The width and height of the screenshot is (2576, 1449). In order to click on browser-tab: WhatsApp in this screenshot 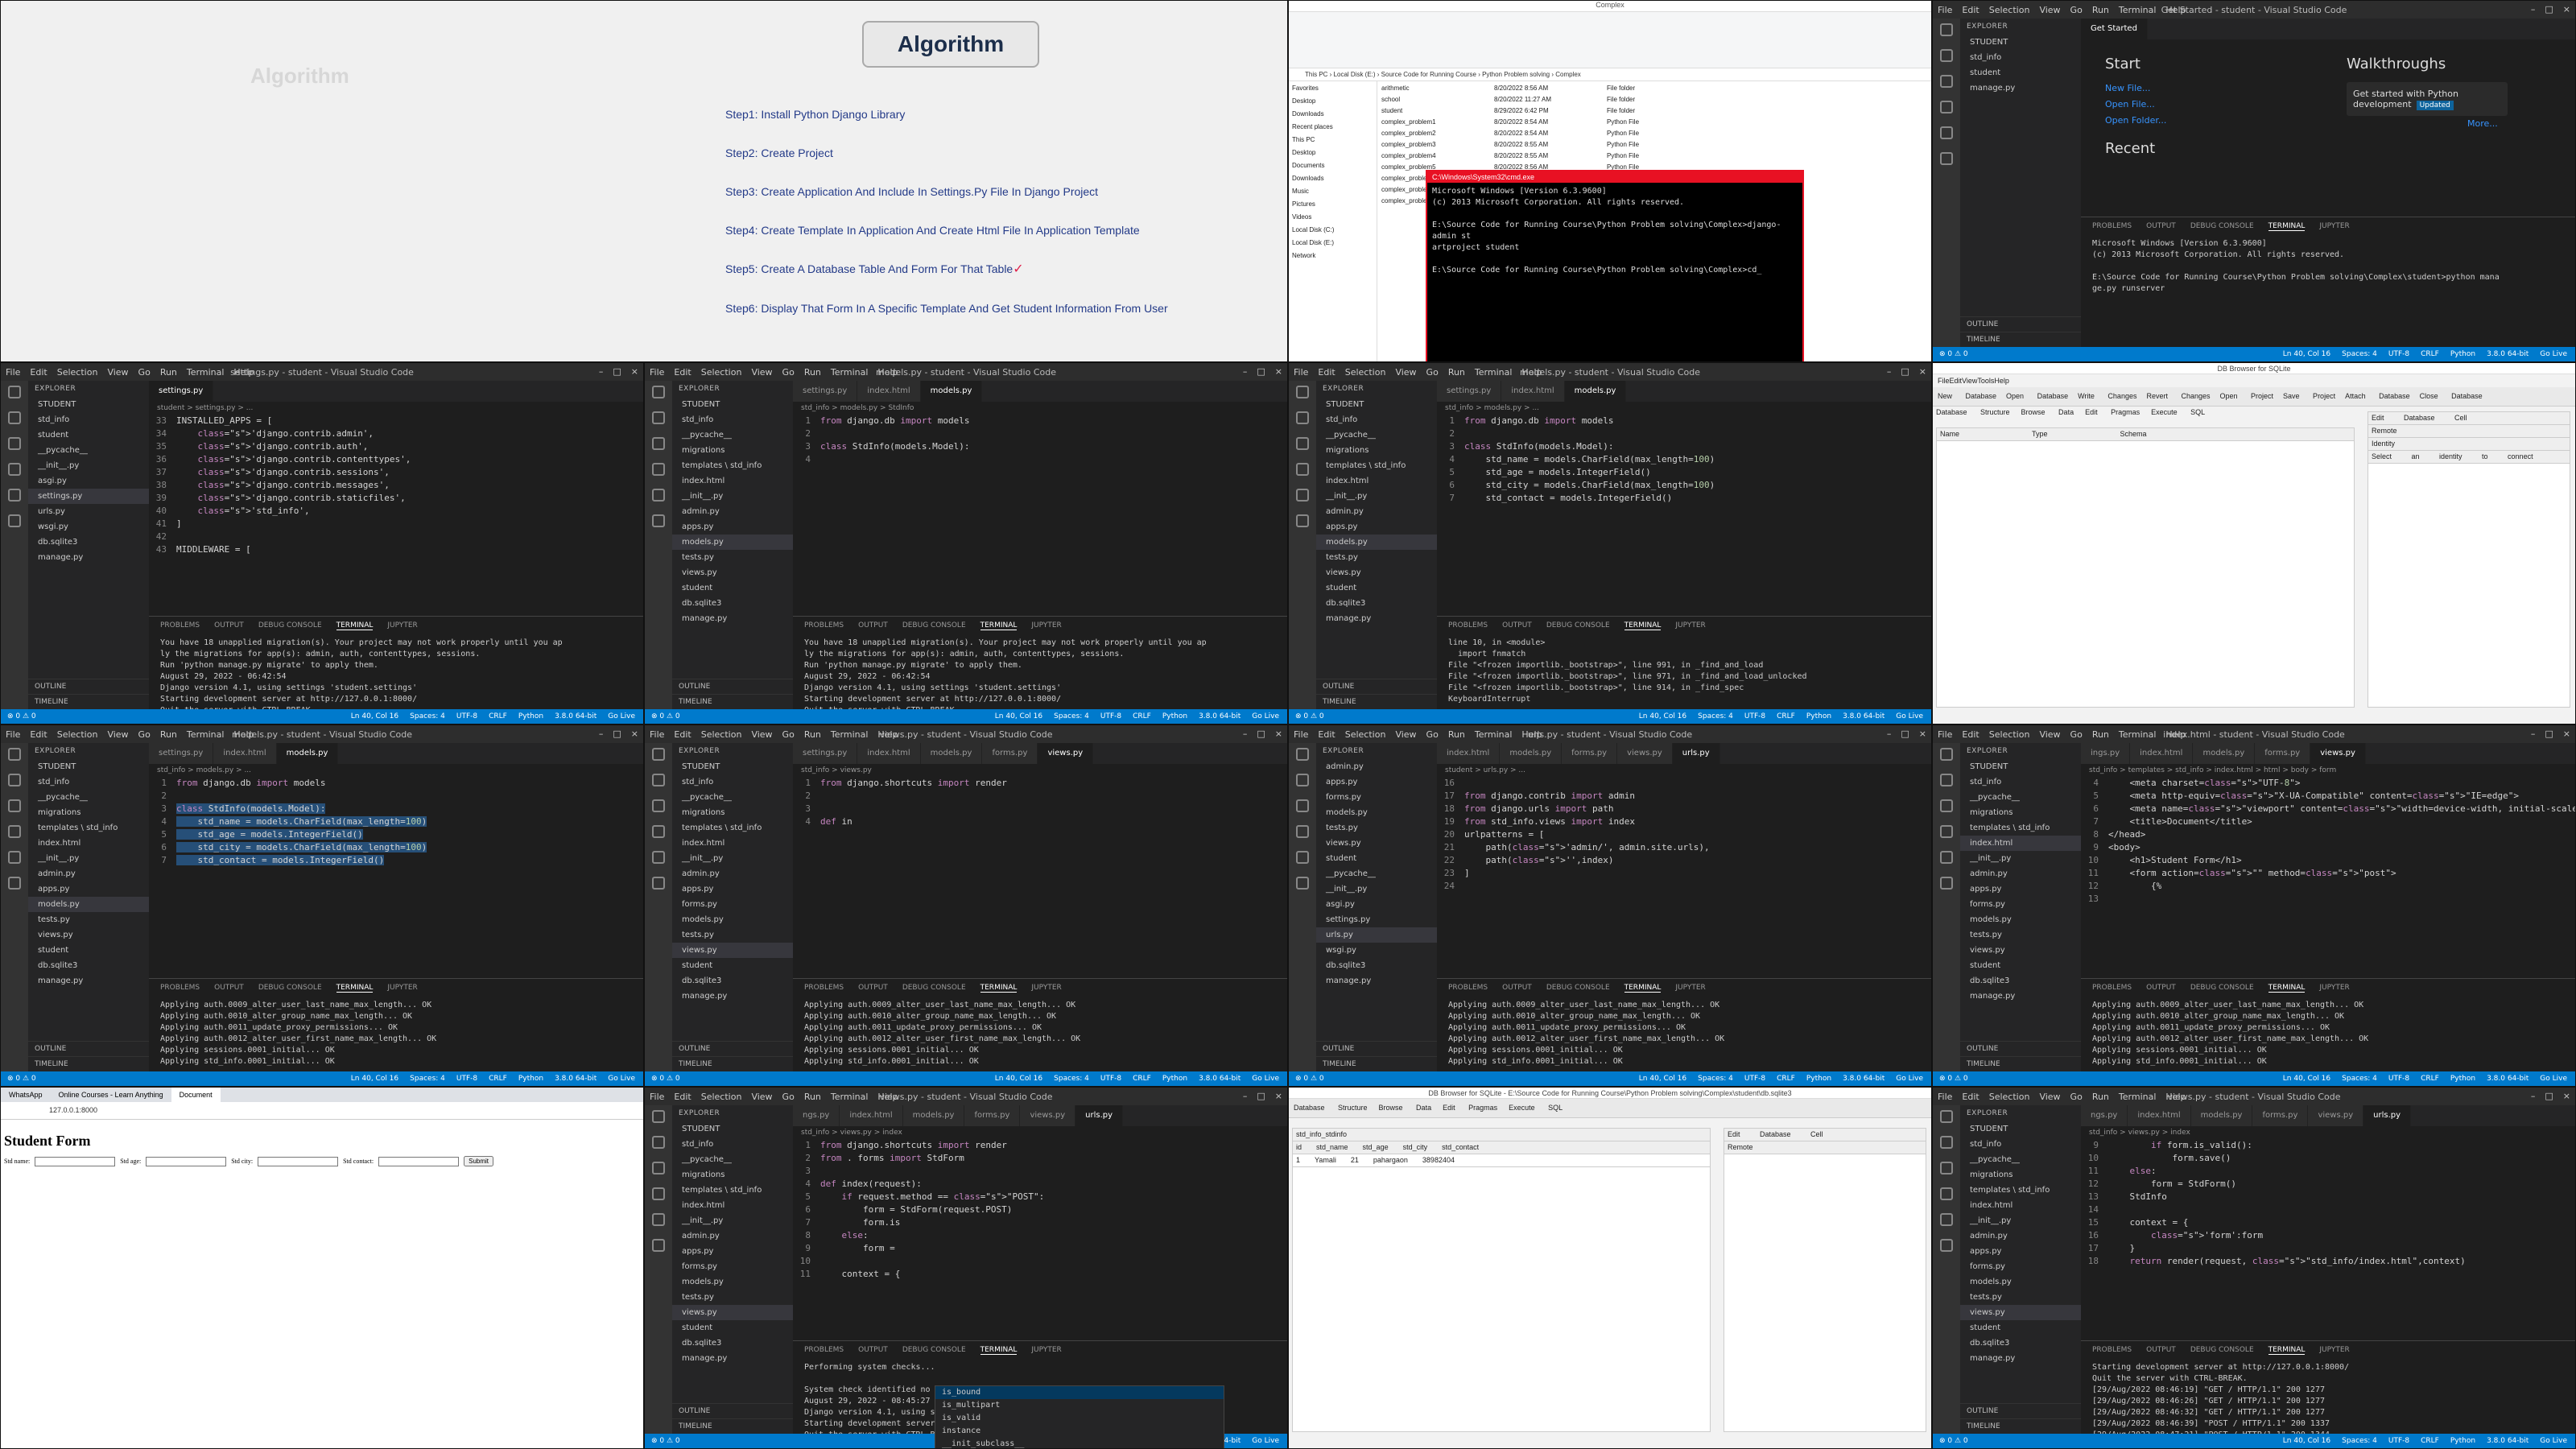, I will do `click(26, 1095)`.